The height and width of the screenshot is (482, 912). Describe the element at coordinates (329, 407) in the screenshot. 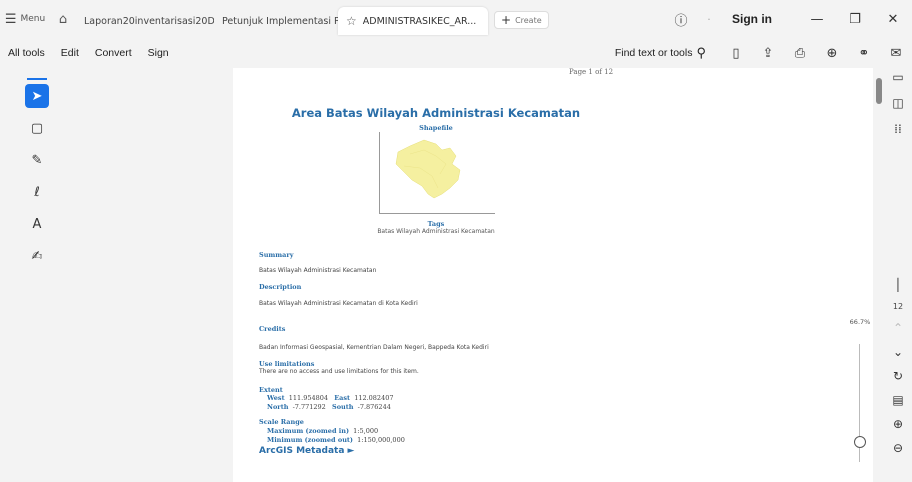

I see `extent-row-2: North -7.771292 South -7.876244` at that location.